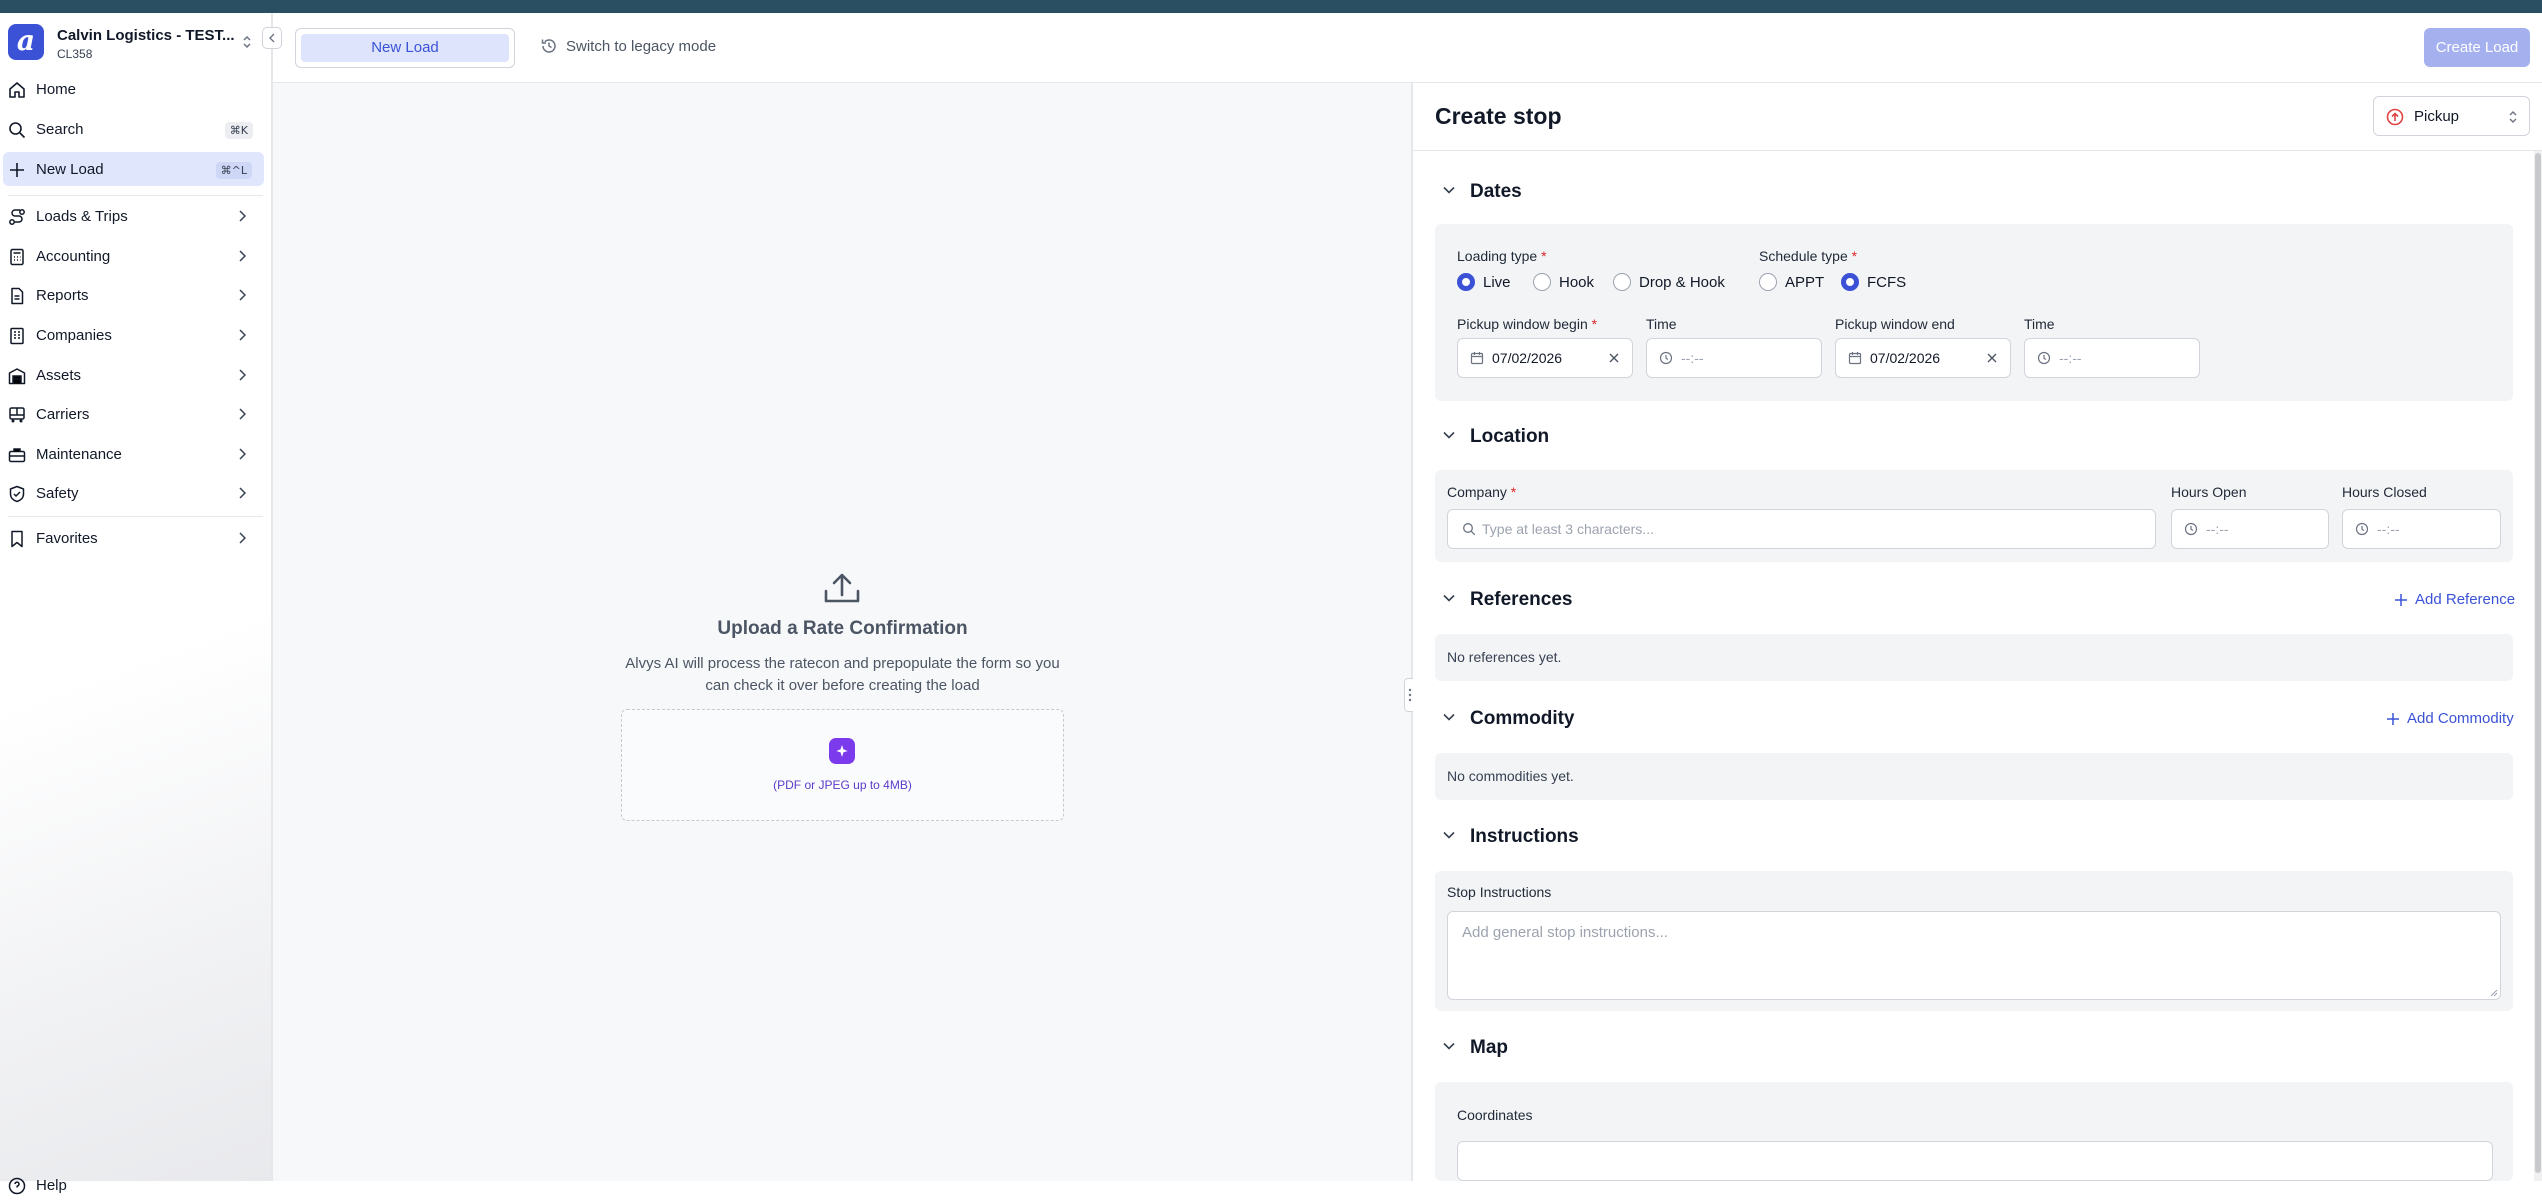 The width and height of the screenshot is (2542, 1202). Describe the element at coordinates (17, 539) in the screenshot. I see `bookmark-icon` at that location.